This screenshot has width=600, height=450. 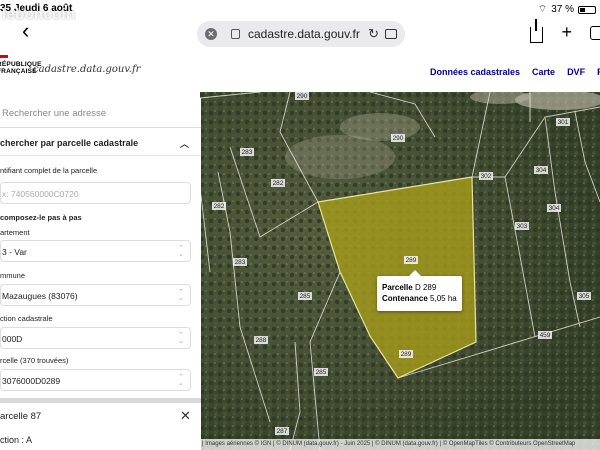 I want to click on clearing, so click(x=380, y=127).